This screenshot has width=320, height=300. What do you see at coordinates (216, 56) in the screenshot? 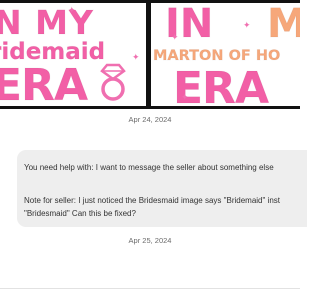
I see `art-line-2: MARTON OF HO` at bounding box center [216, 56].